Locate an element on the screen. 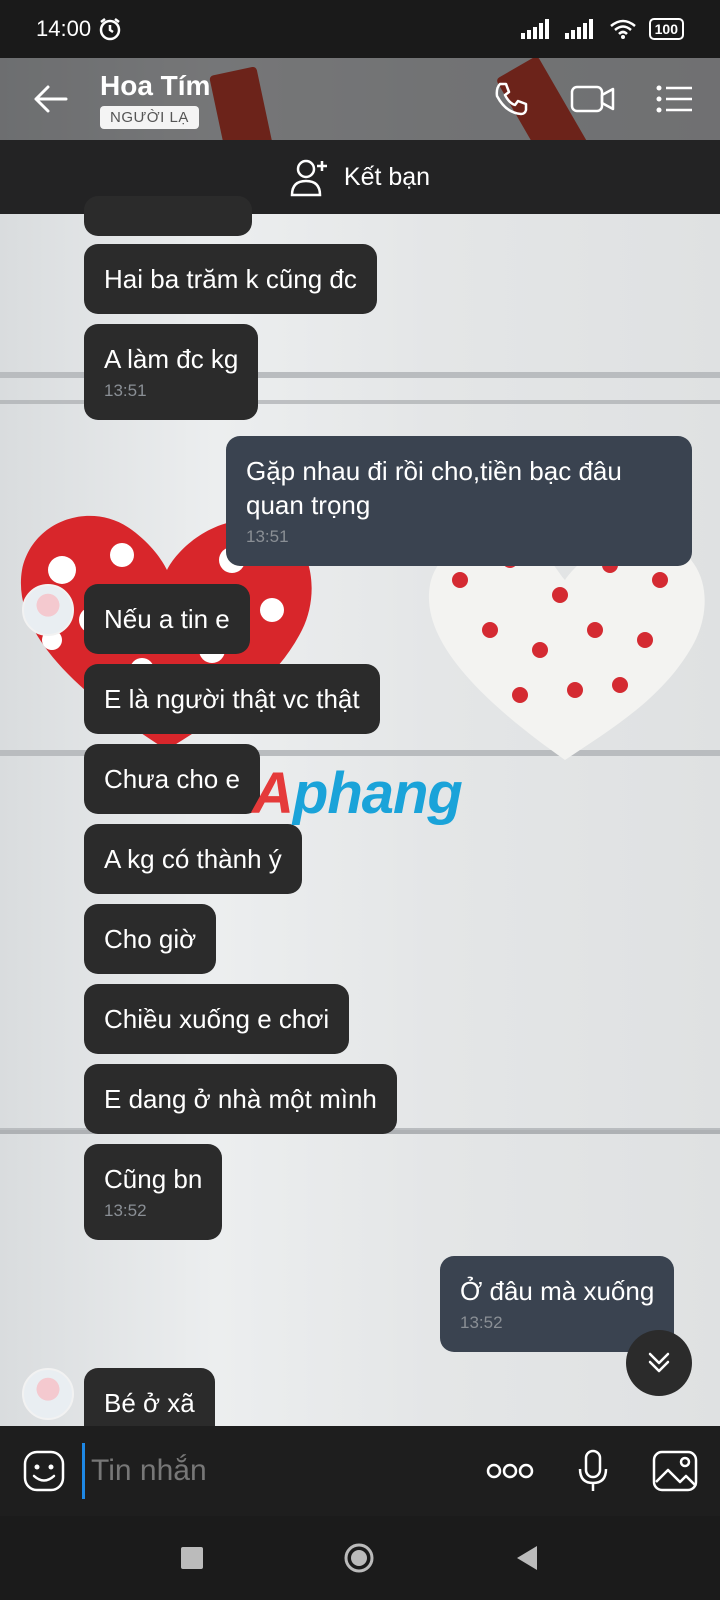 Image resolution: width=720 pixels, height=1600 pixels. message-bubble-incoming: Cho giờ is located at coordinates (150, 939).